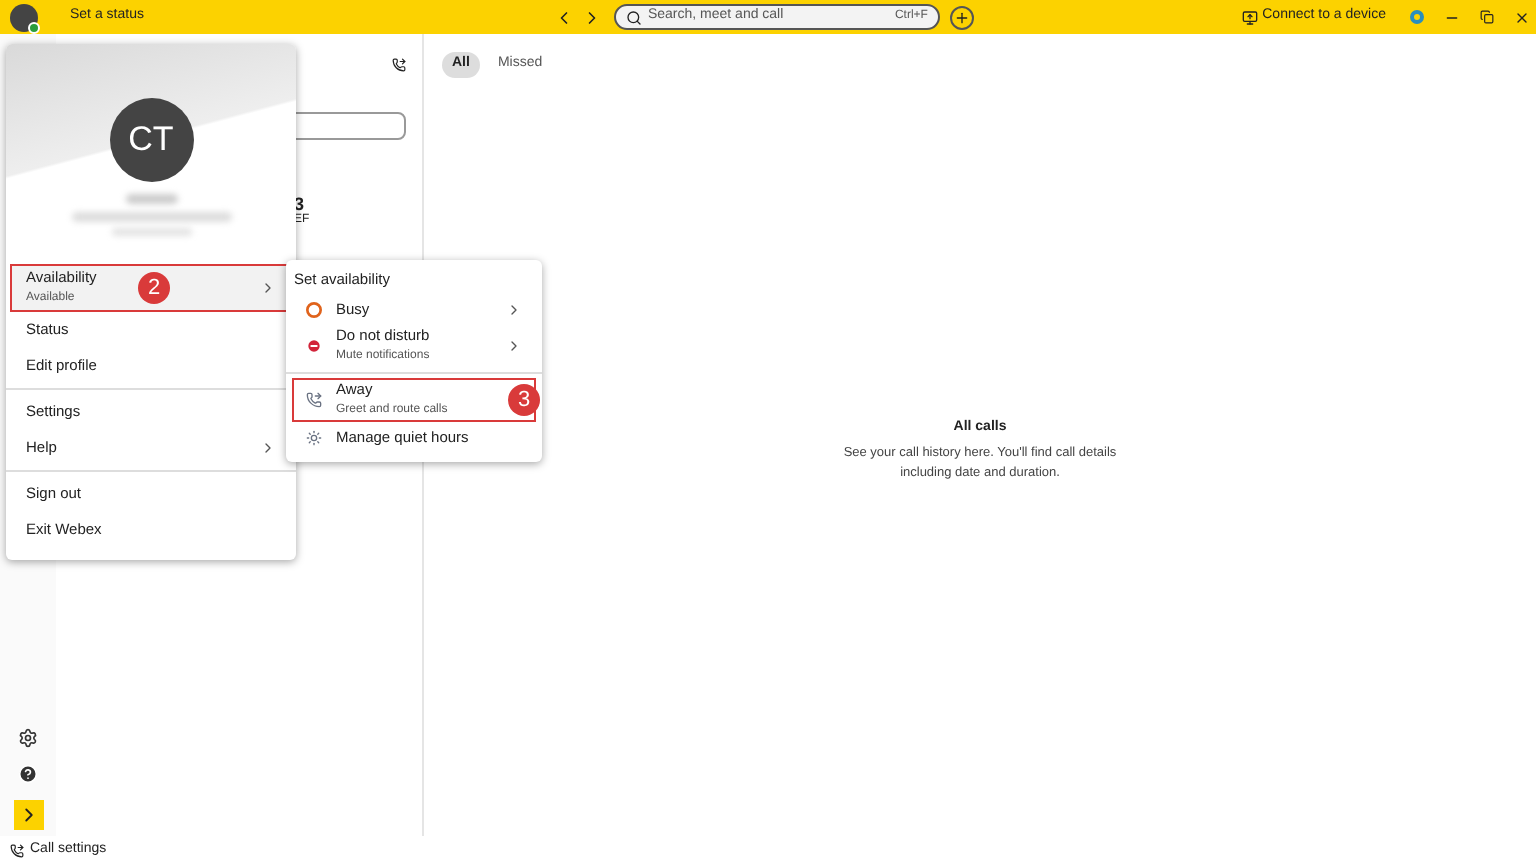 This screenshot has height=864, width=1536. I want to click on avatar-icon, so click(24, 17).